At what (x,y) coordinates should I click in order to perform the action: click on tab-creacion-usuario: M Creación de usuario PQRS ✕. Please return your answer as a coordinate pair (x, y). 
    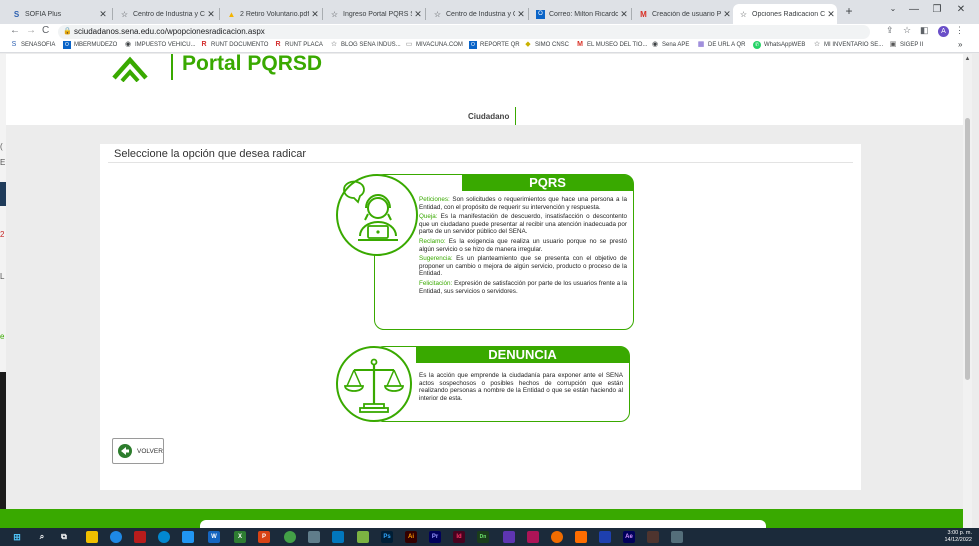
    Looking at the image, I should click on (683, 14).